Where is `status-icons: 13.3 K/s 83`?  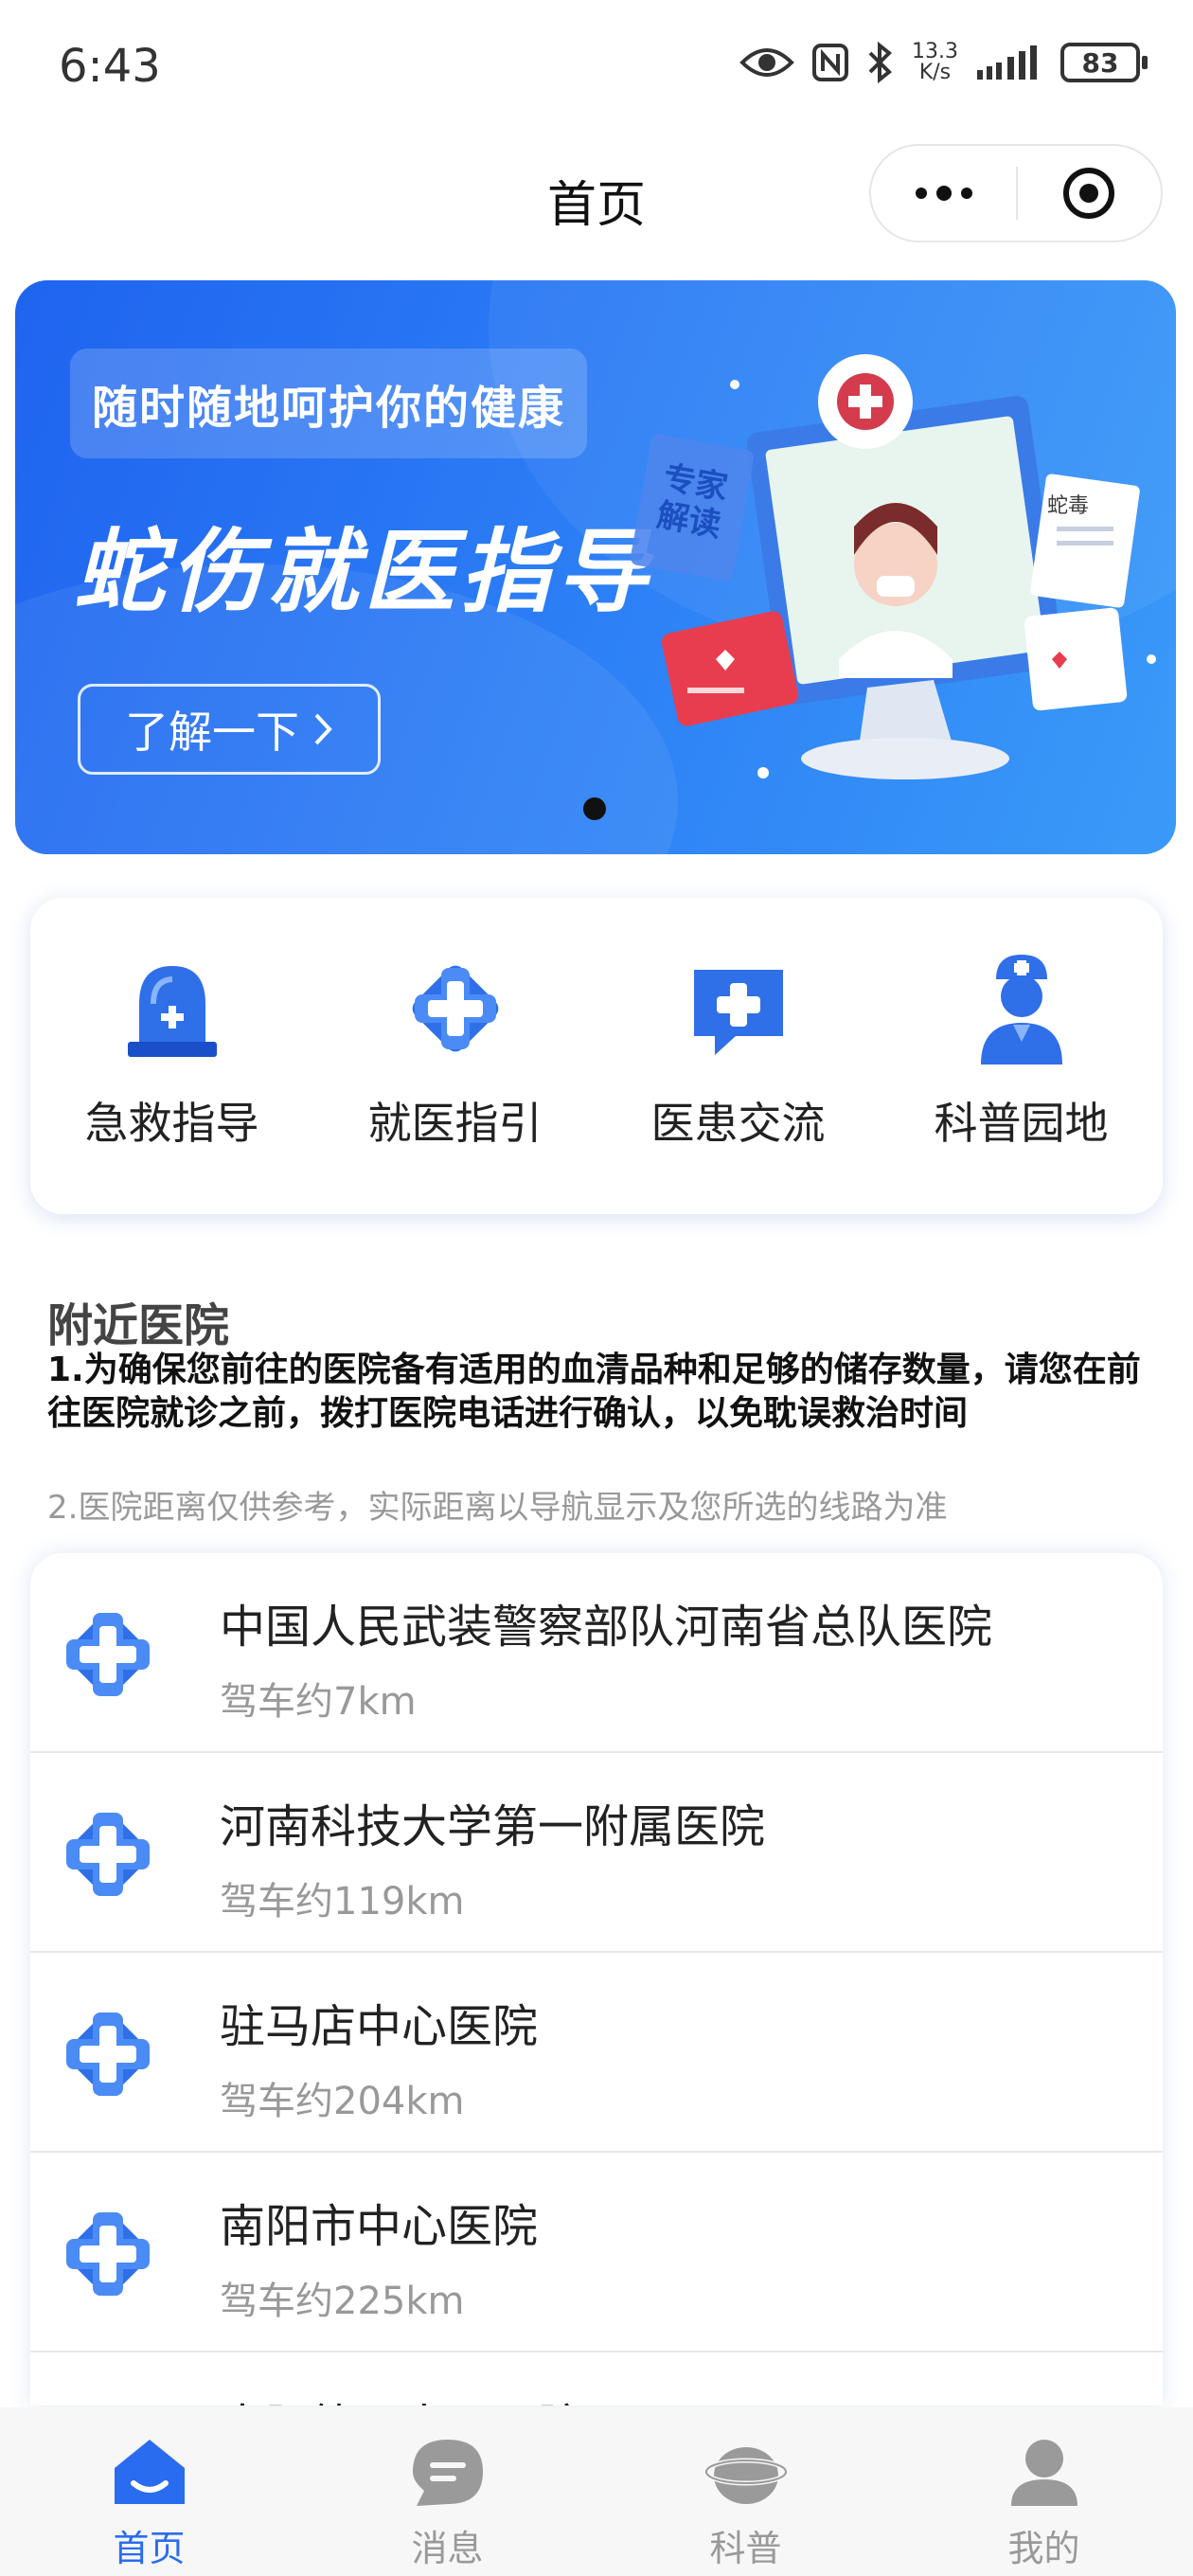 status-icons: 13.3 K/s 83 is located at coordinates (943, 62).